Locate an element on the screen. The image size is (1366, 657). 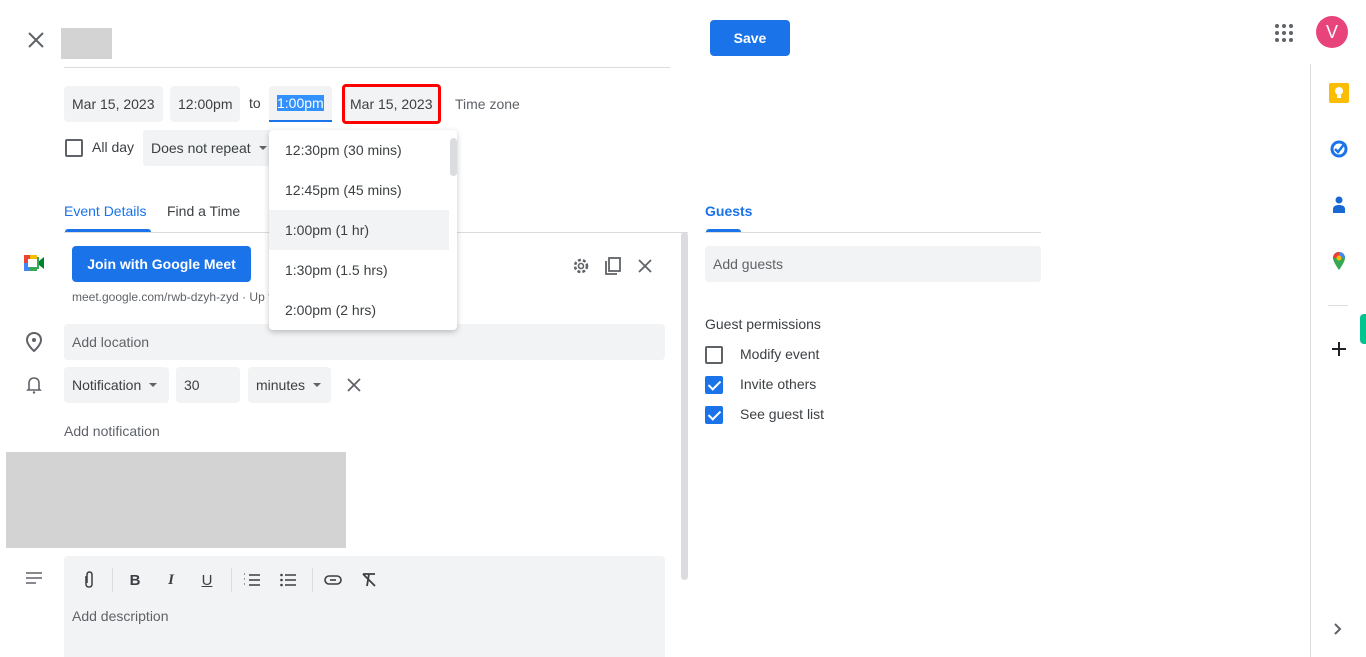
dropdown-scrollbar is located at coordinates (453, 157).